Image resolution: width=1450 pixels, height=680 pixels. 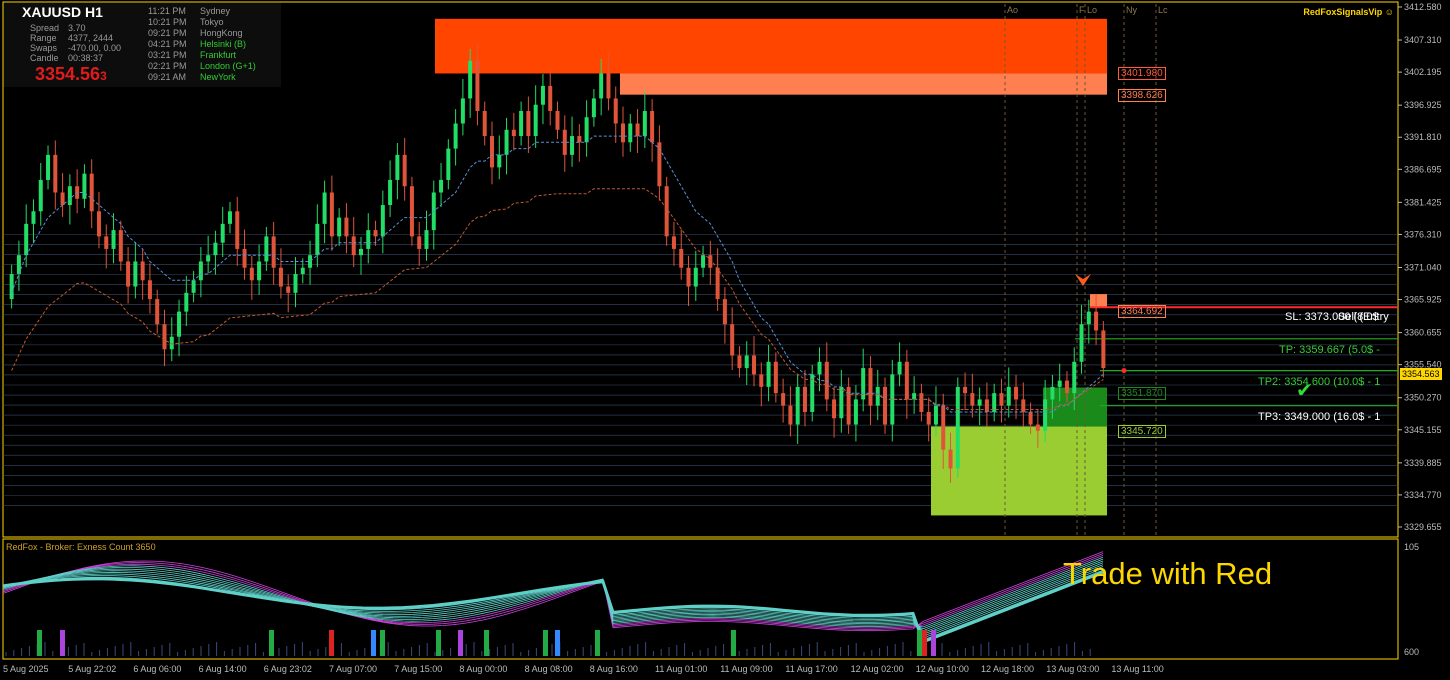 I want to click on y-tick-label: 3376.310, so click(x=1423, y=234).